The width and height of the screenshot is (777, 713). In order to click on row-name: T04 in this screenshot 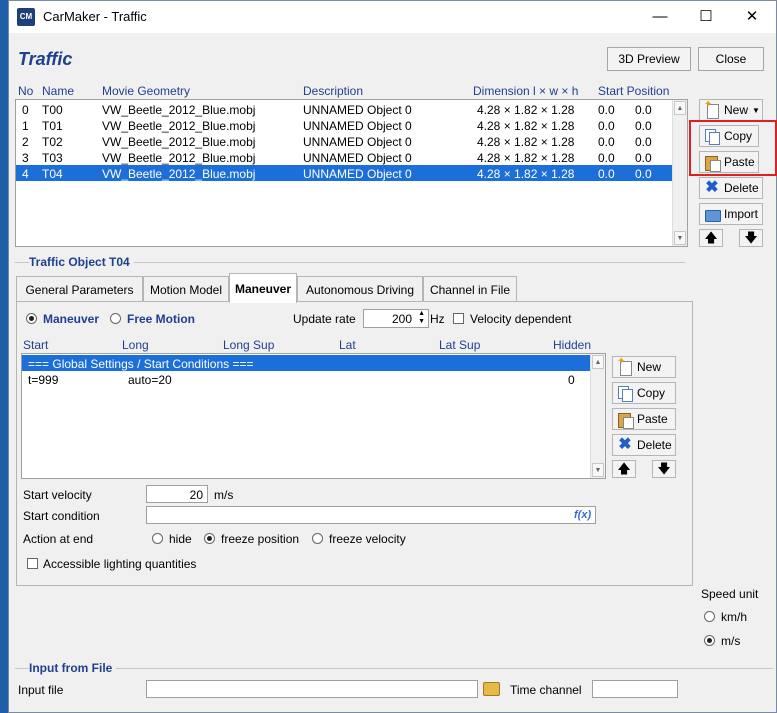, I will do `click(52, 174)`.